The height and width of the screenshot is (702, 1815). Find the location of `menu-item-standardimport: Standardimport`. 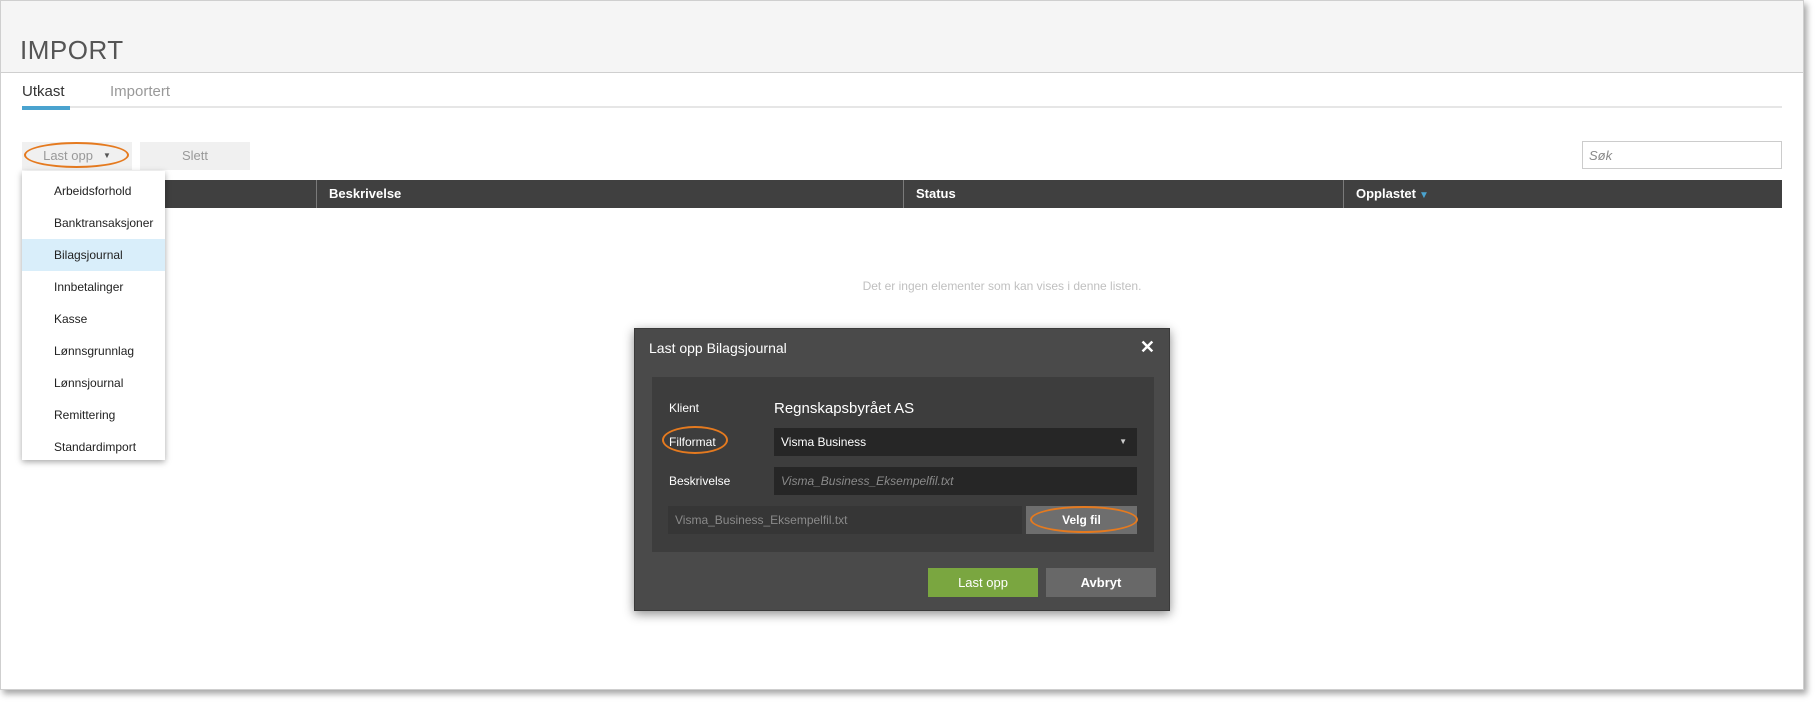

menu-item-standardimport: Standardimport is located at coordinates (93, 447).